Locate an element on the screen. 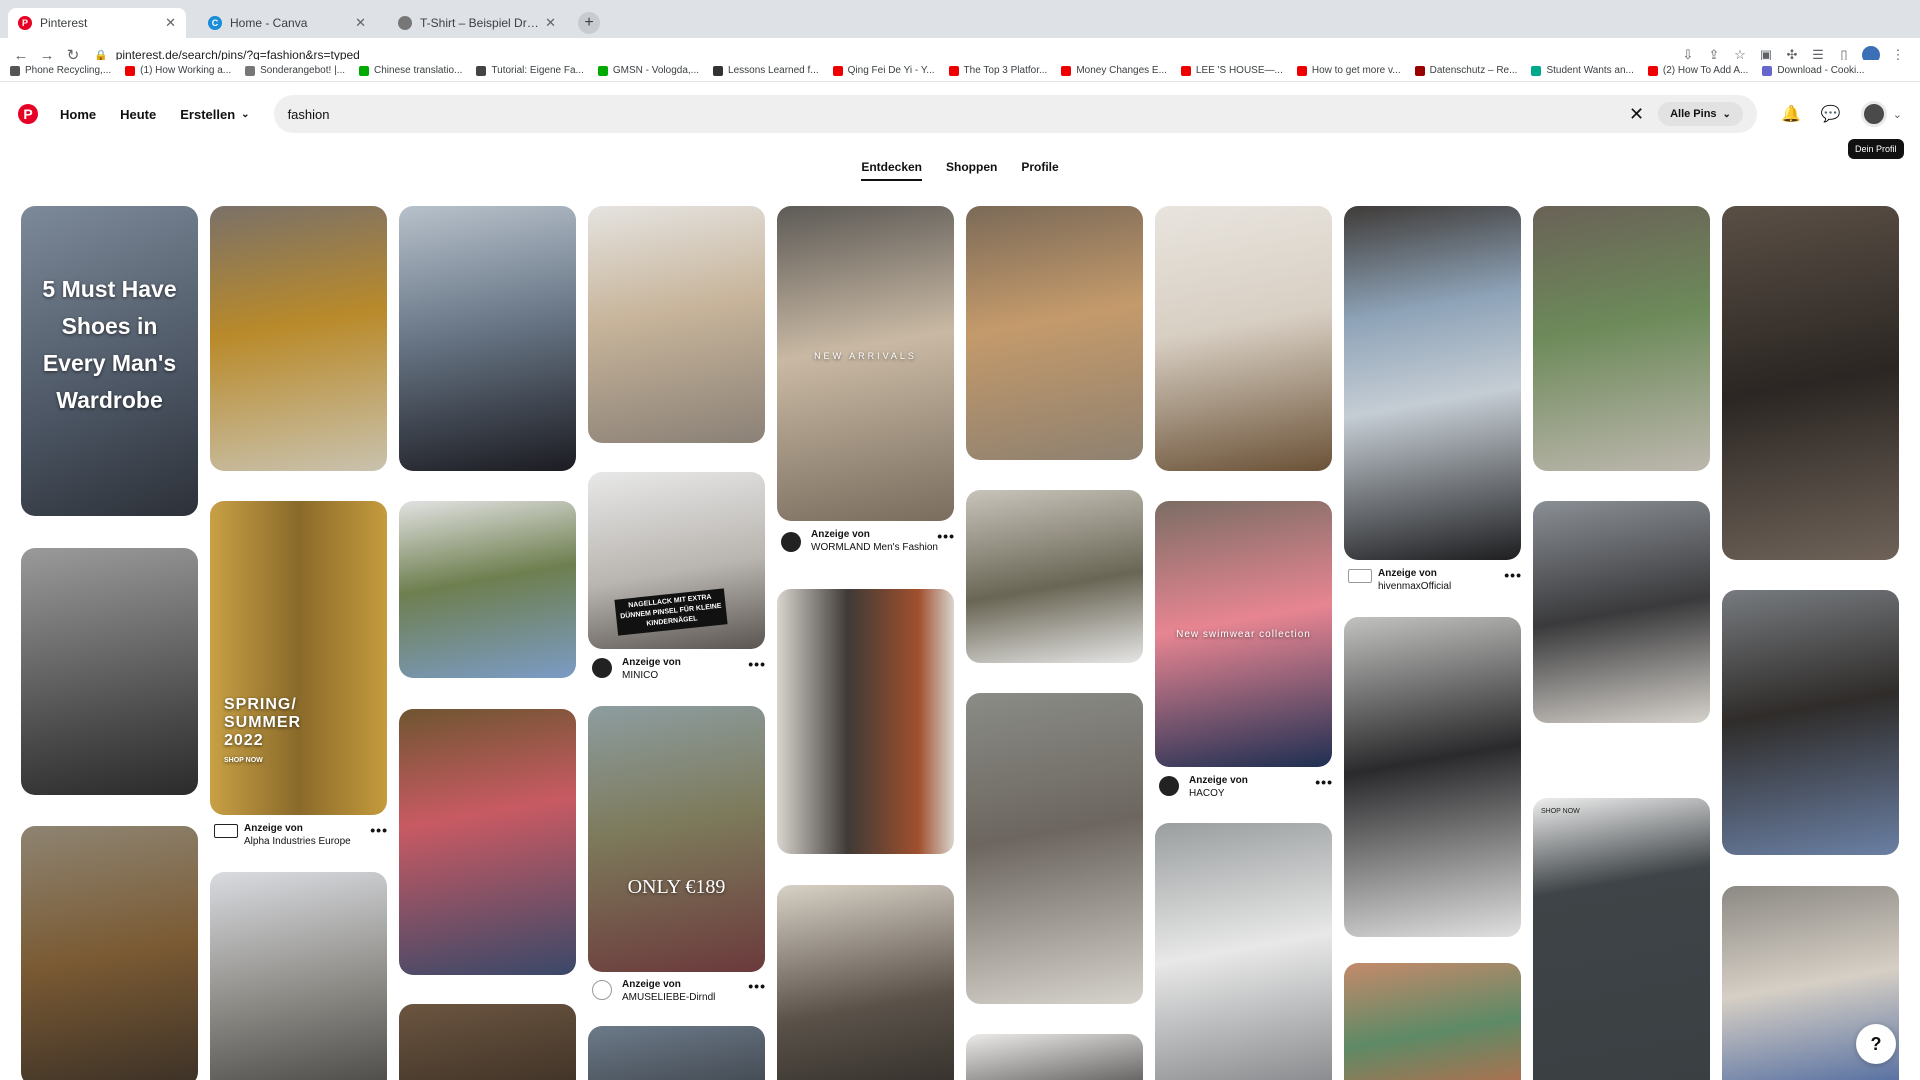 The image size is (1920, 1080). nav-erstellen: Erstellen ⌄ is located at coordinates (214, 114).